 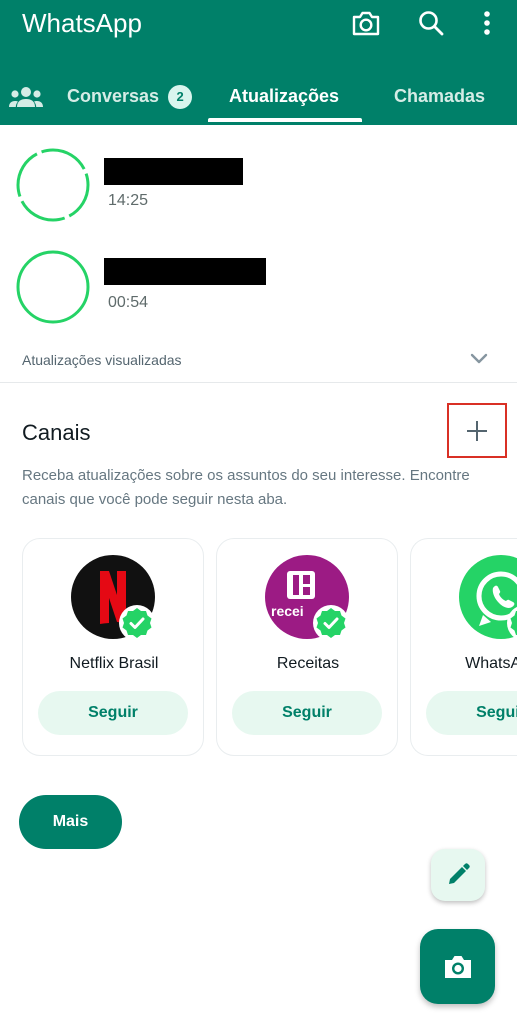 I want to click on status-ring-segmented, so click(x=53, y=185).